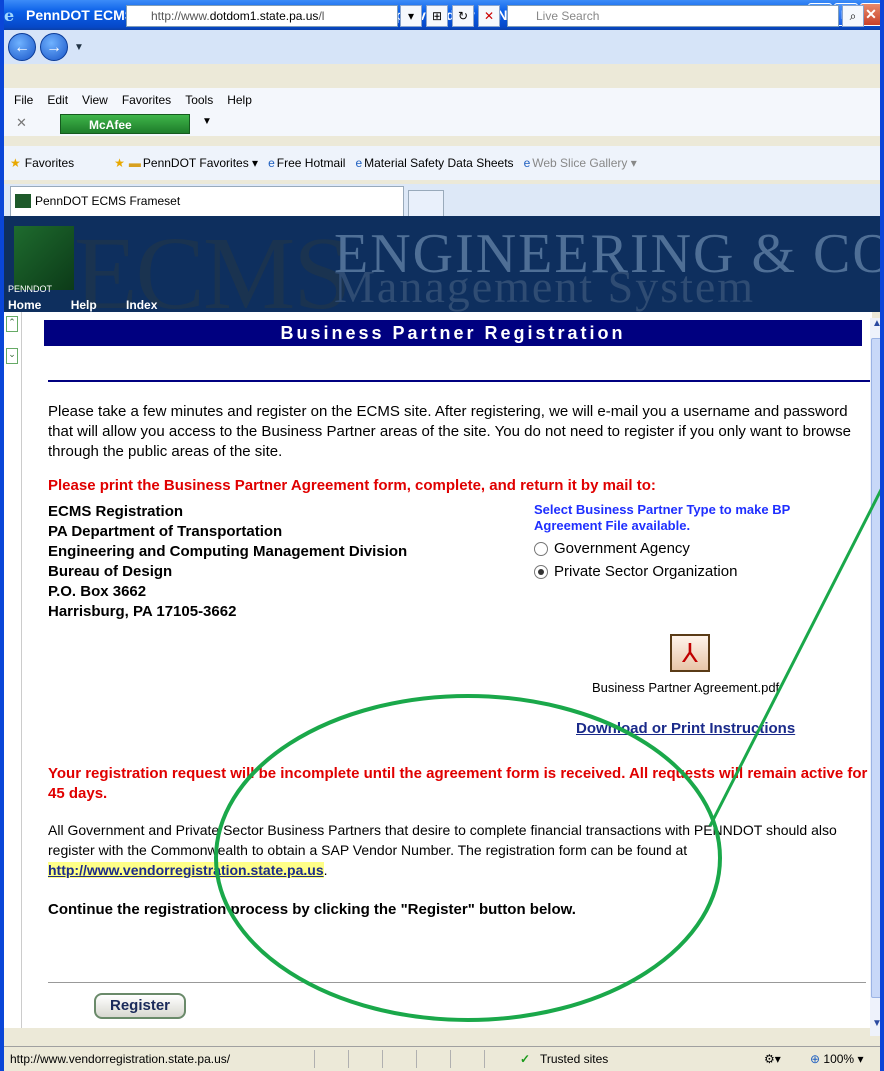 The image size is (884, 1071). Describe the element at coordinates (453, 333) in the screenshot. I see `page-heading: Business Partner Registration` at that location.